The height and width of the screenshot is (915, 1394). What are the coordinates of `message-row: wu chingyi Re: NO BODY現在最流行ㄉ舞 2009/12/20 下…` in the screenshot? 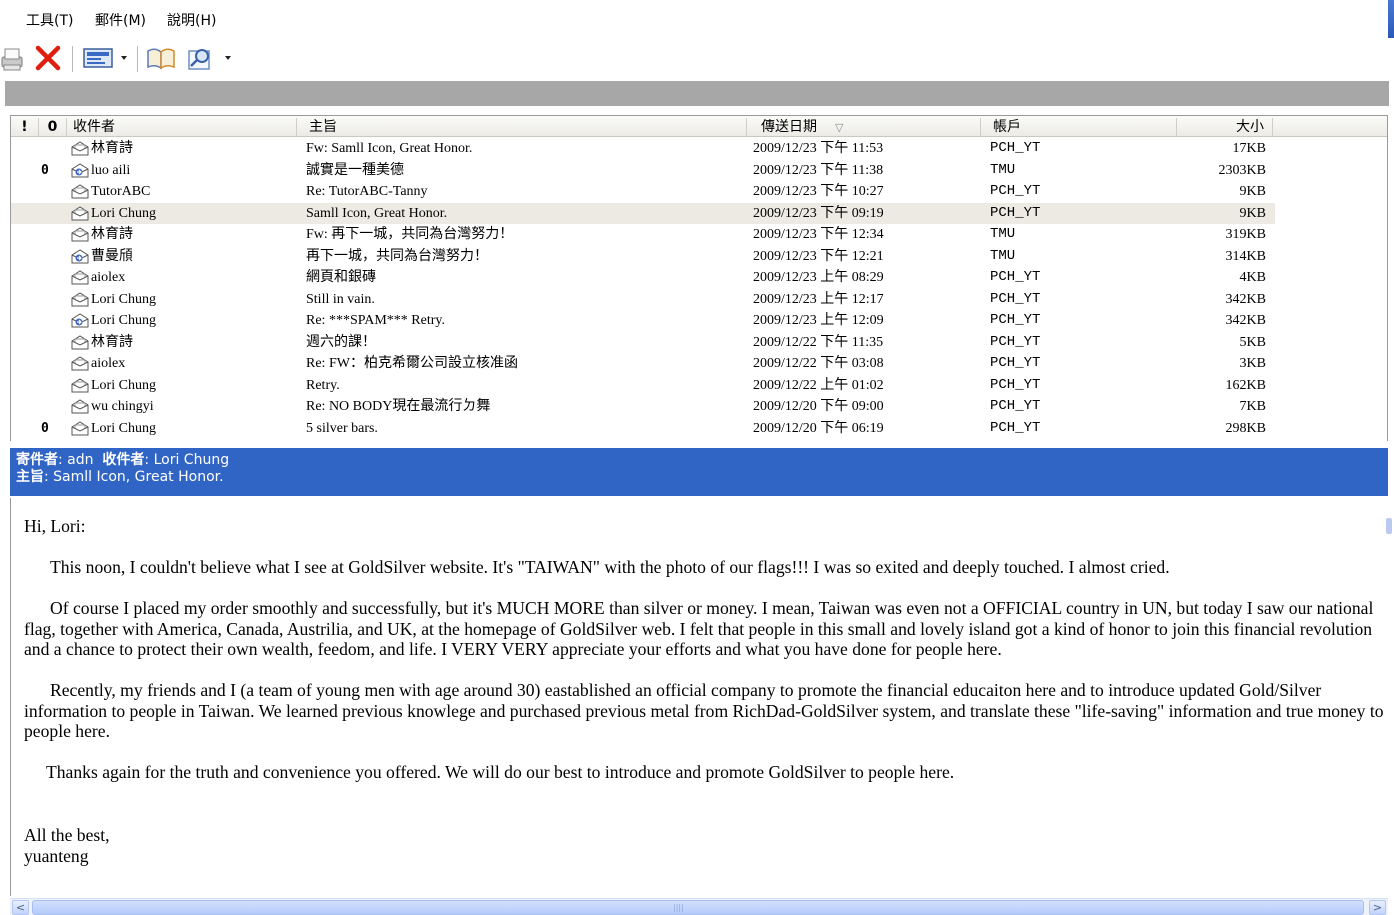 It's located at (643, 407).